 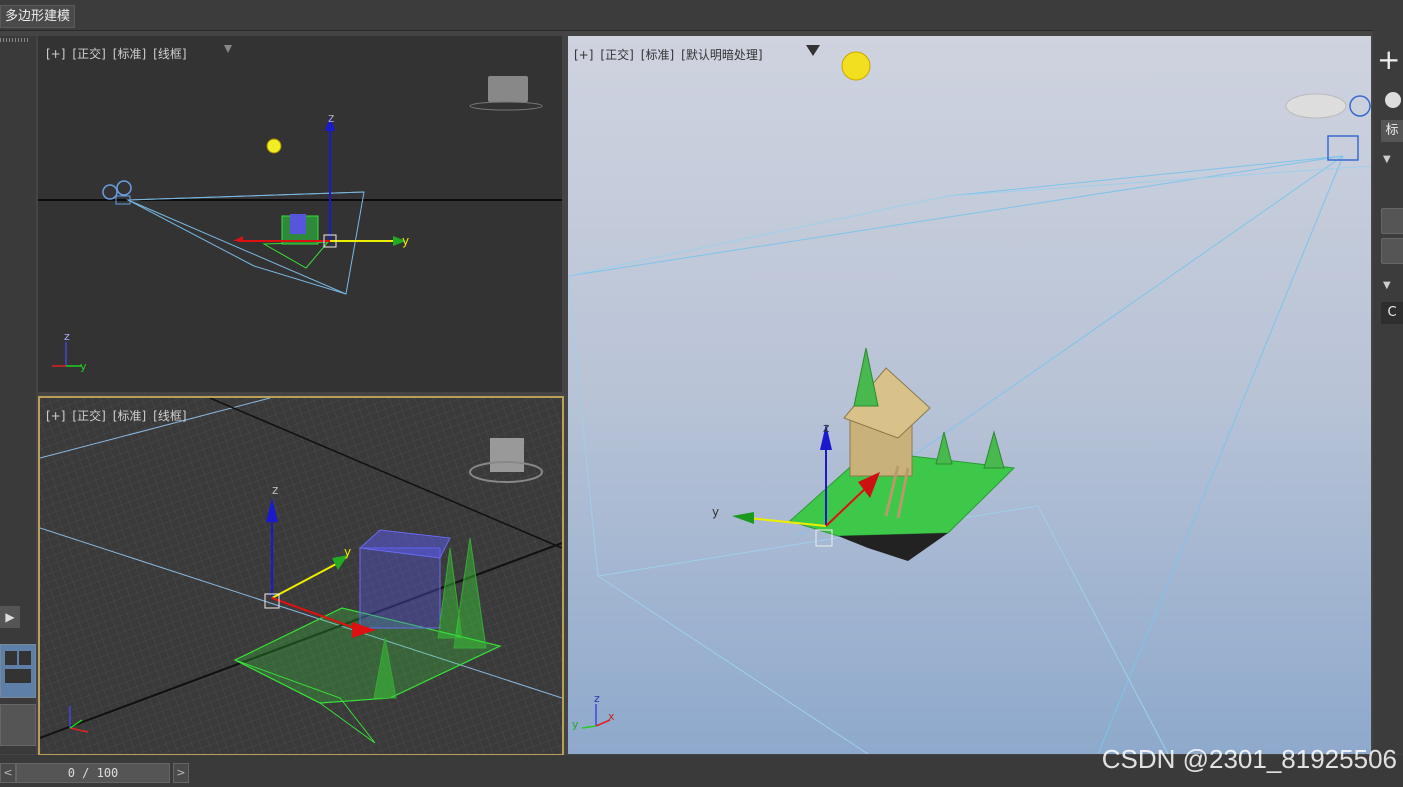 I want to click on time-slider: 0 / 100, so click(x=93, y=773).